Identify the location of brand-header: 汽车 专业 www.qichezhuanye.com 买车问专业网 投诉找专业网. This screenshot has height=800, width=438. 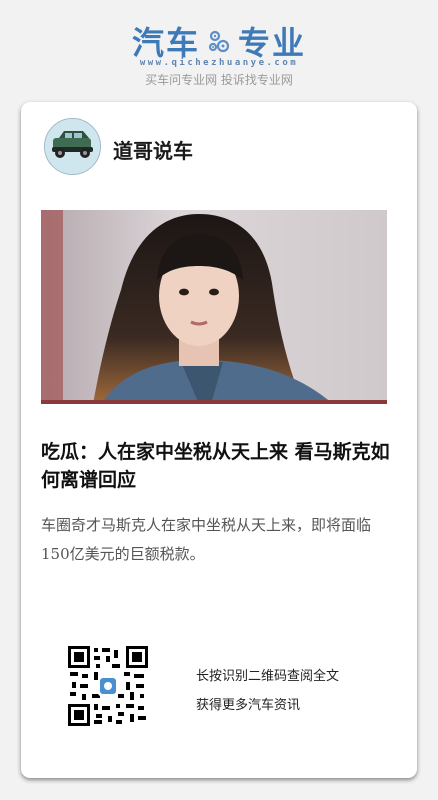
(219, 50).